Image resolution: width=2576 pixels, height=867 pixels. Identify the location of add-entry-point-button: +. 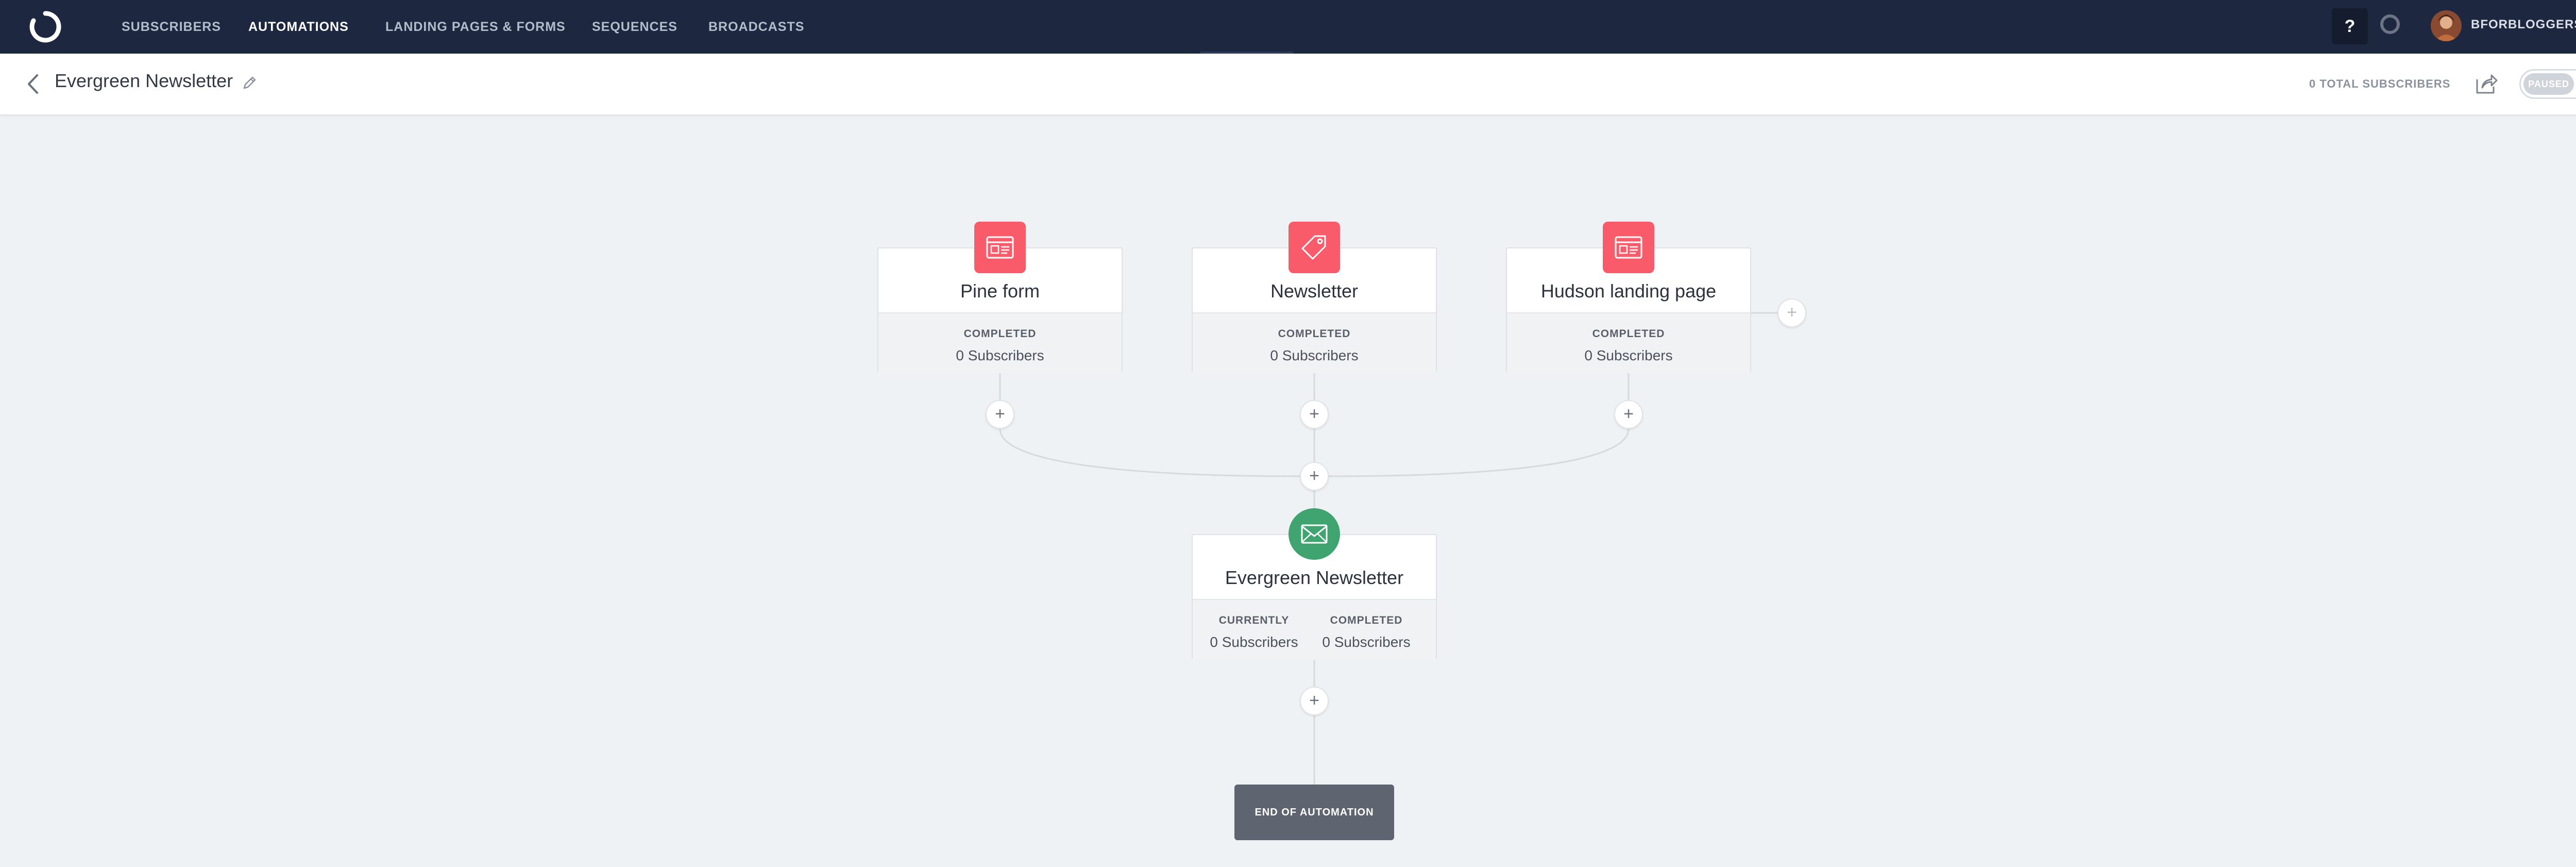
(1792, 312).